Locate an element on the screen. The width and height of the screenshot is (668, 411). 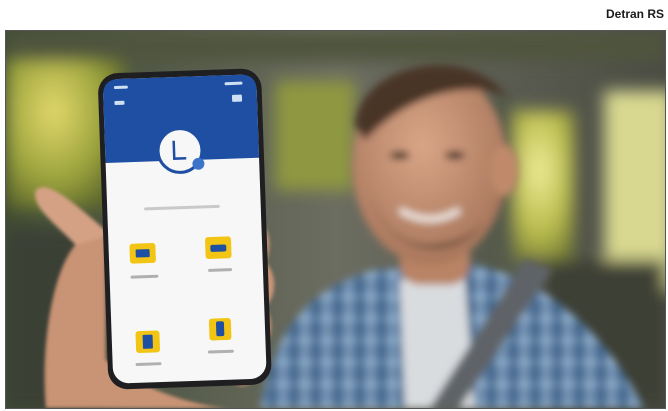
photo-credit: Detran RS is located at coordinates (634, 14).